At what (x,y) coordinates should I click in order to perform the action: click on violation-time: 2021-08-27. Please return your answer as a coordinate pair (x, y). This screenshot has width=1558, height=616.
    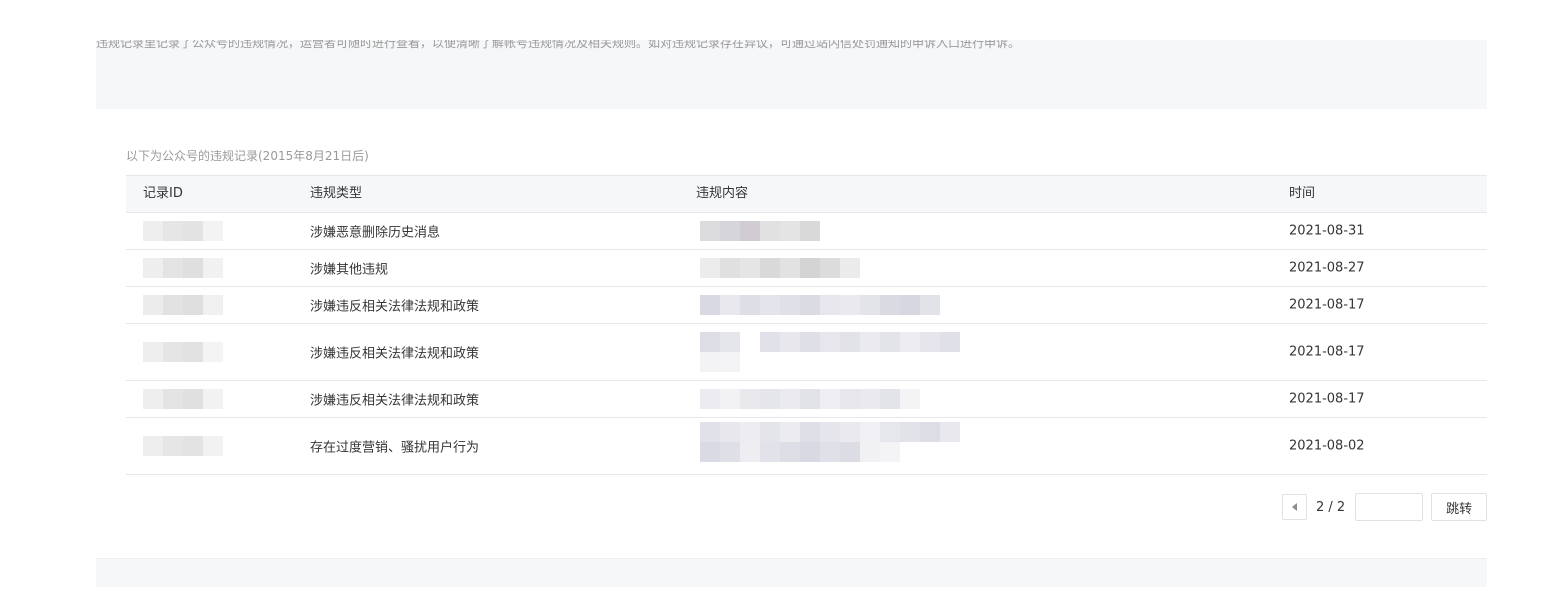
    Looking at the image, I should click on (1327, 268).